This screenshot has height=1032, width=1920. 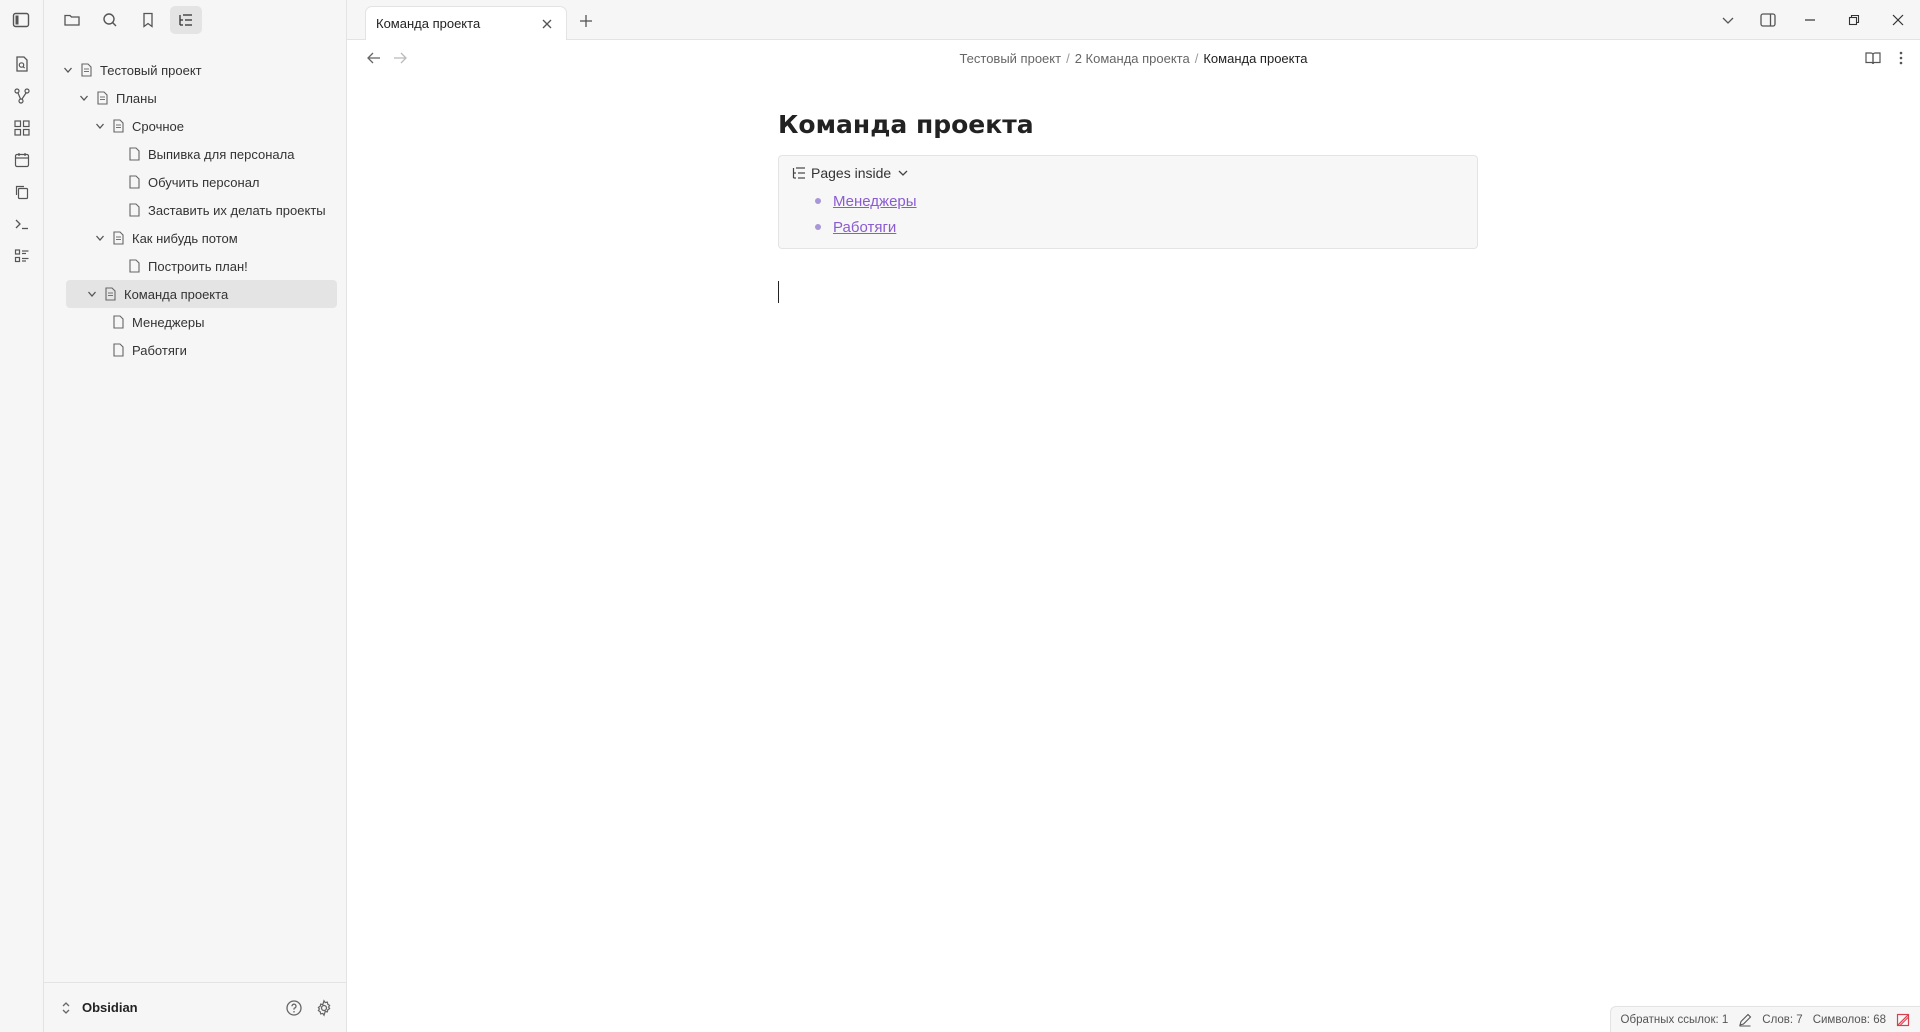 What do you see at coordinates (195, 98) in the screenshot?
I see `tree-item: Планы` at bounding box center [195, 98].